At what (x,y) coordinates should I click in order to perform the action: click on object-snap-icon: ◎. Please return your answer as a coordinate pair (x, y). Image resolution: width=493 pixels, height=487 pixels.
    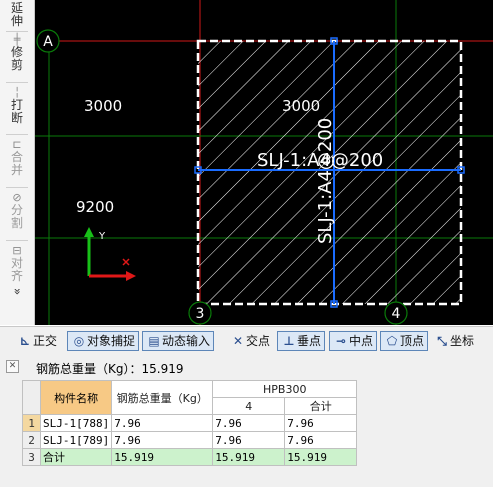
    Looking at the image, I should click on (79, 341).